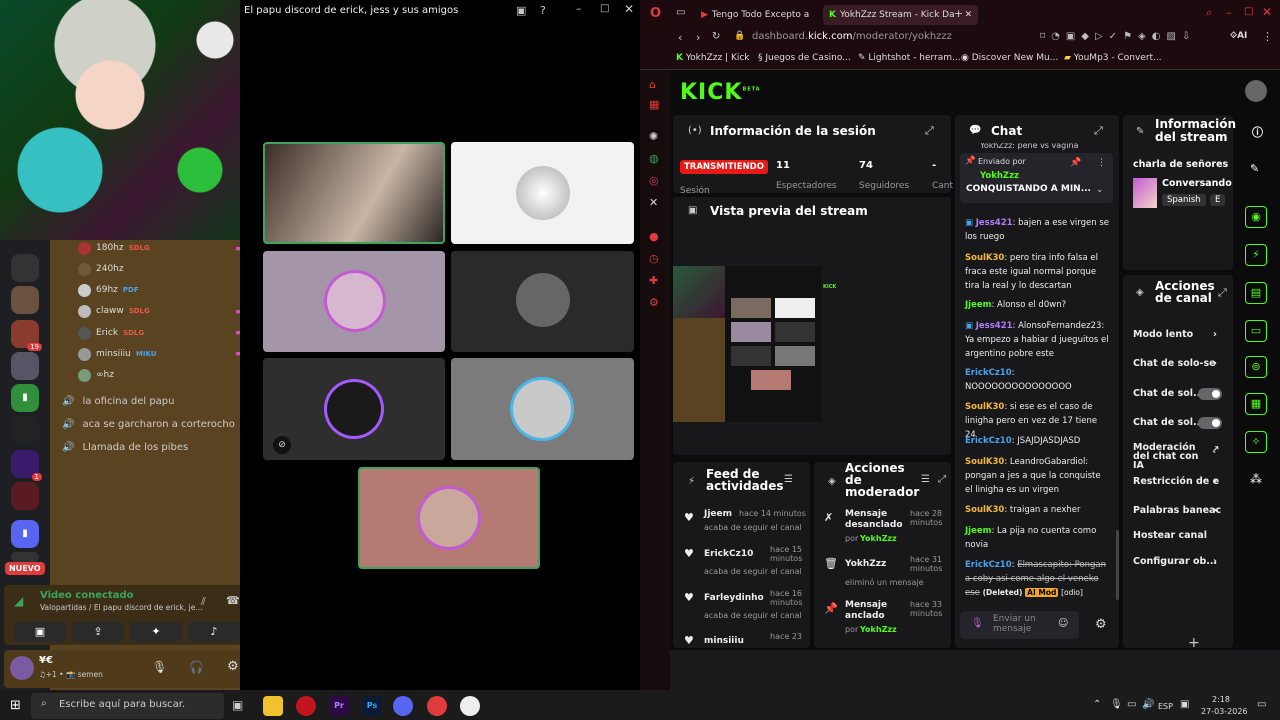 The height and width of the screenshot is (720, 1280). Describe the element at coordinates (306, 706) in the screenshot. I see `opera-icon` at that location.